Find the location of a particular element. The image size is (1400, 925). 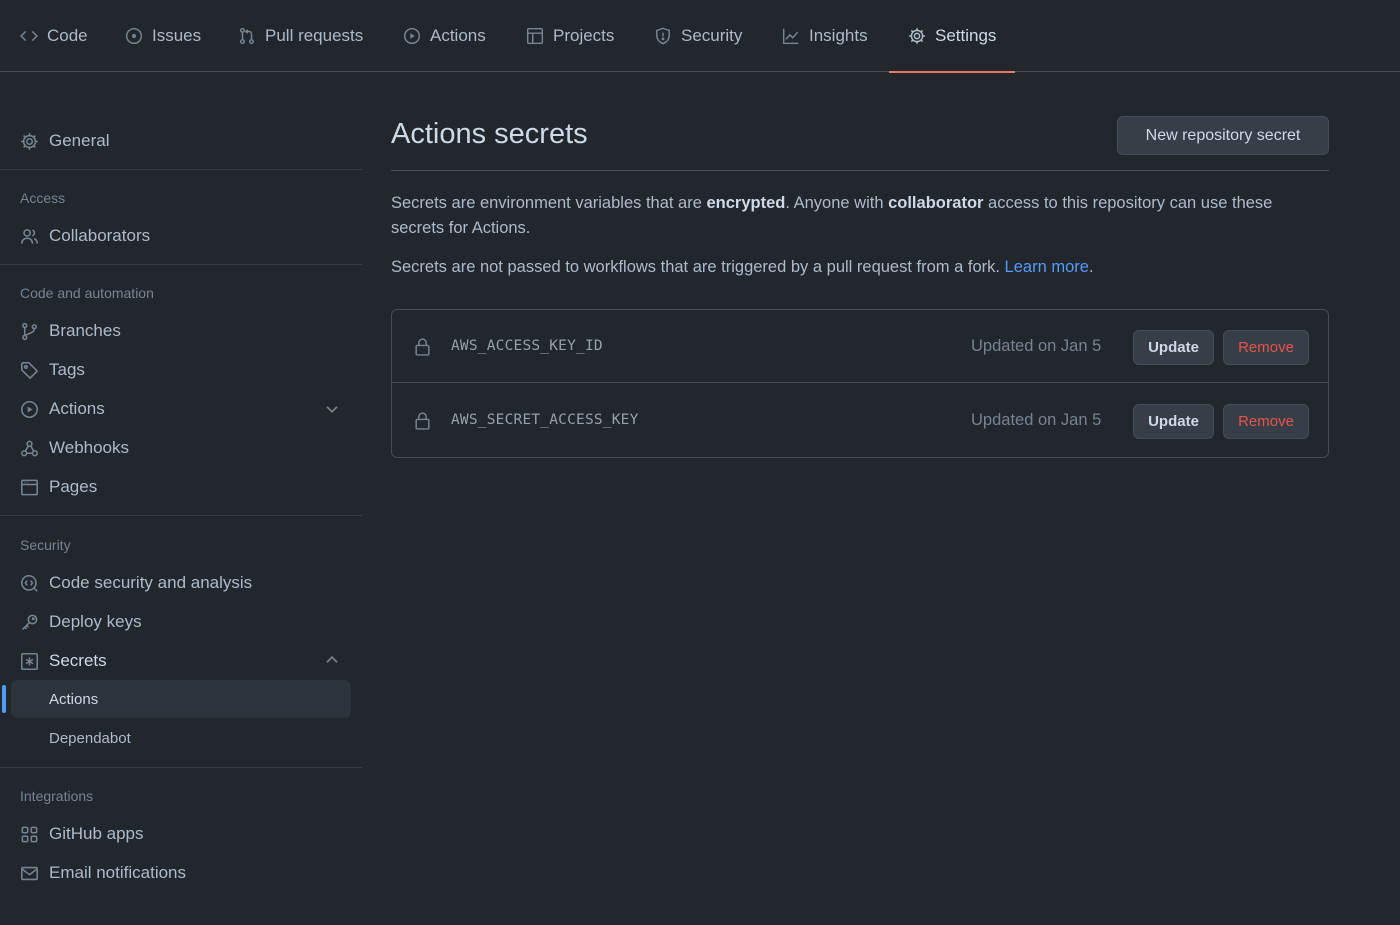

shield-icon is located at coordinates (663, 36).